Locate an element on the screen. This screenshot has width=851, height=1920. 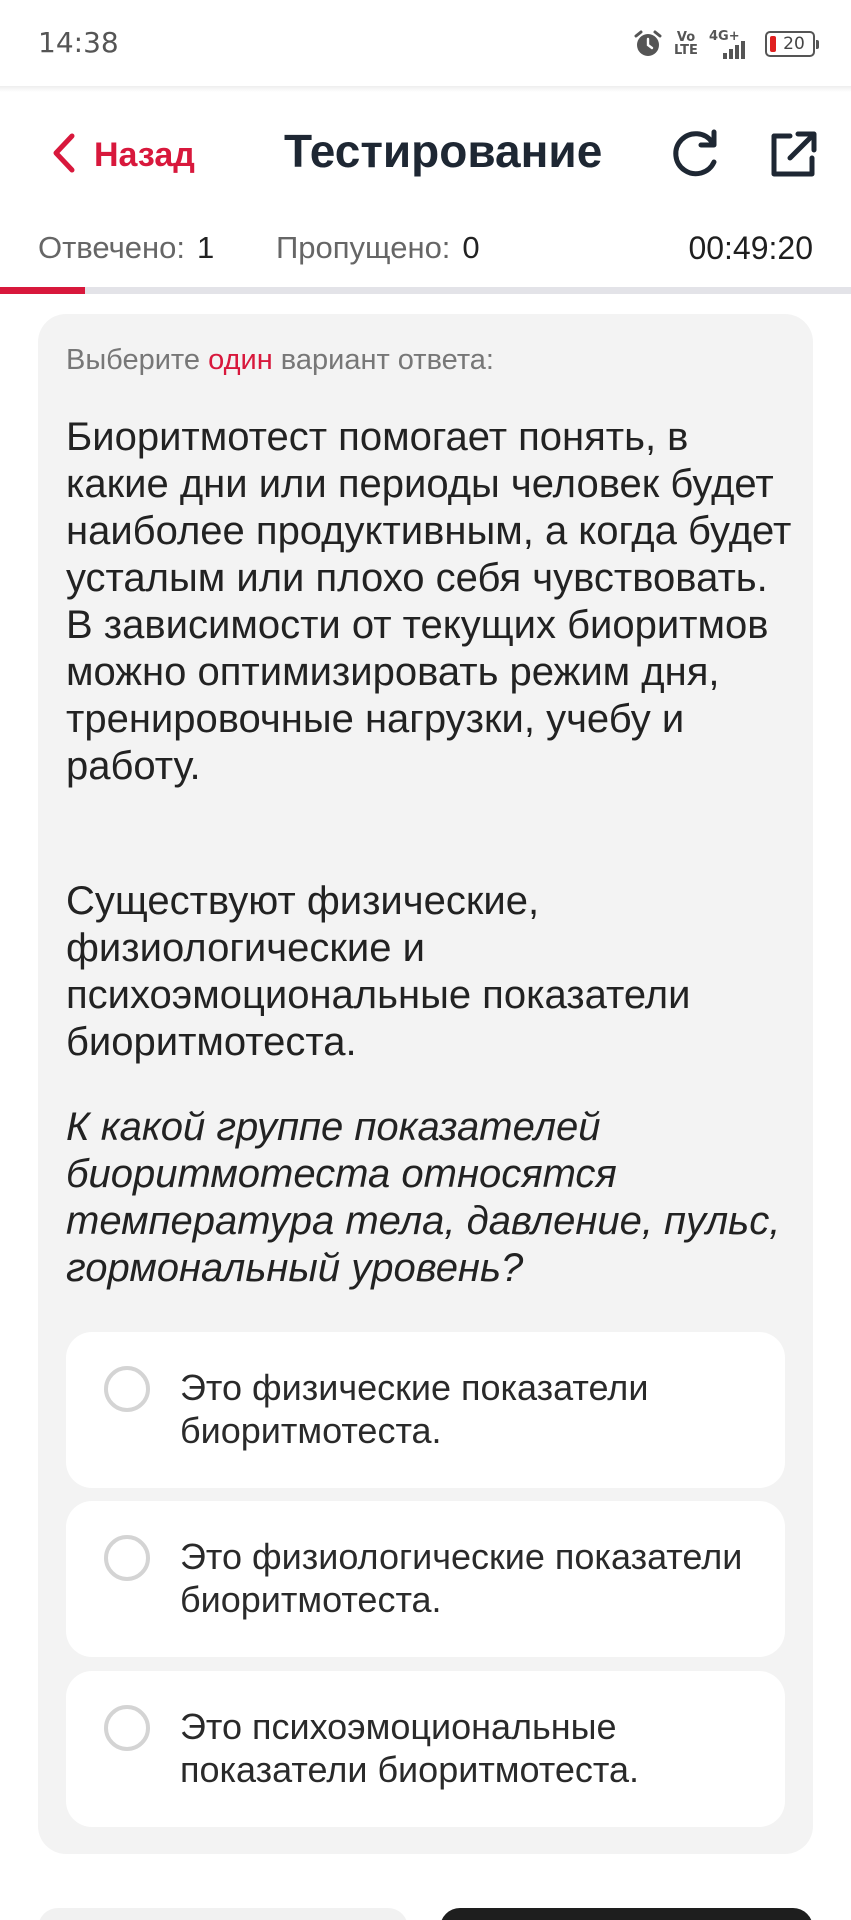
battery-level: 20 is located at coordinates (794, 44).